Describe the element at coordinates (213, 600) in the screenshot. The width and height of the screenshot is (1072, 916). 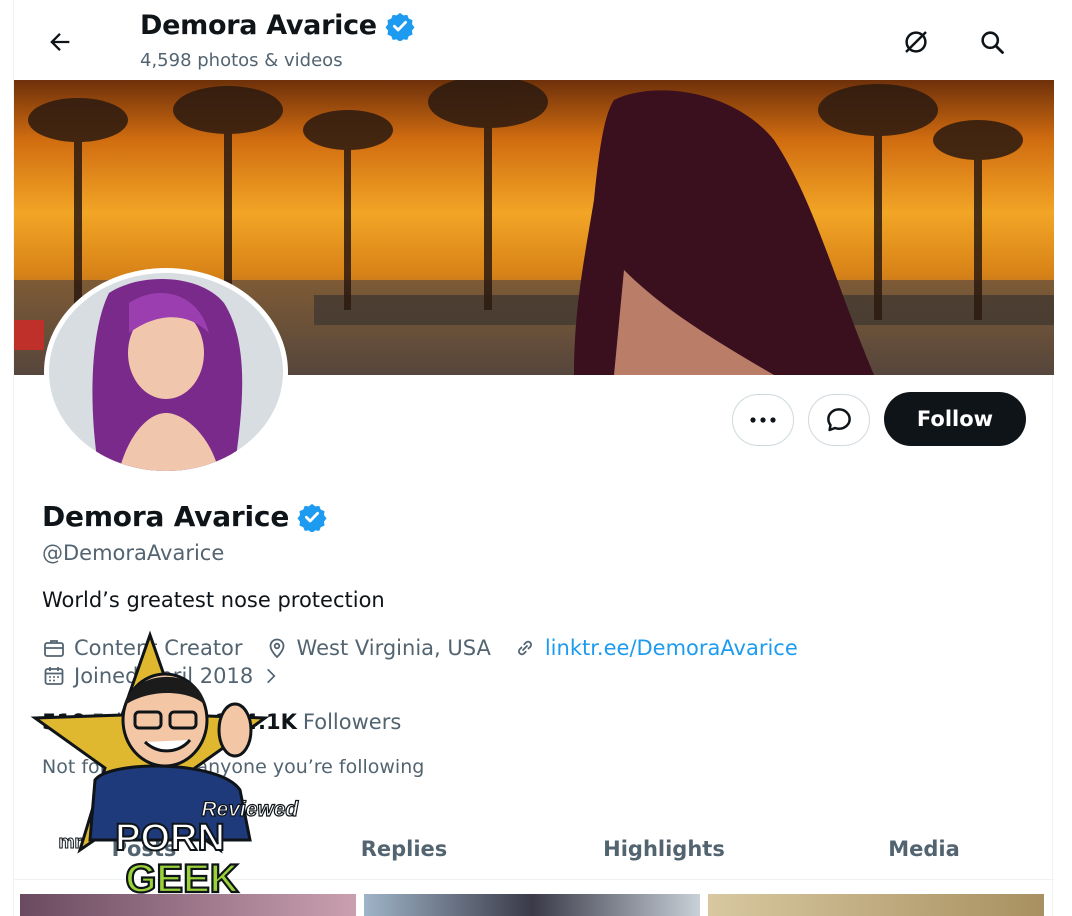
I see `profile-bio: World’s greatest nose protection` at that location.